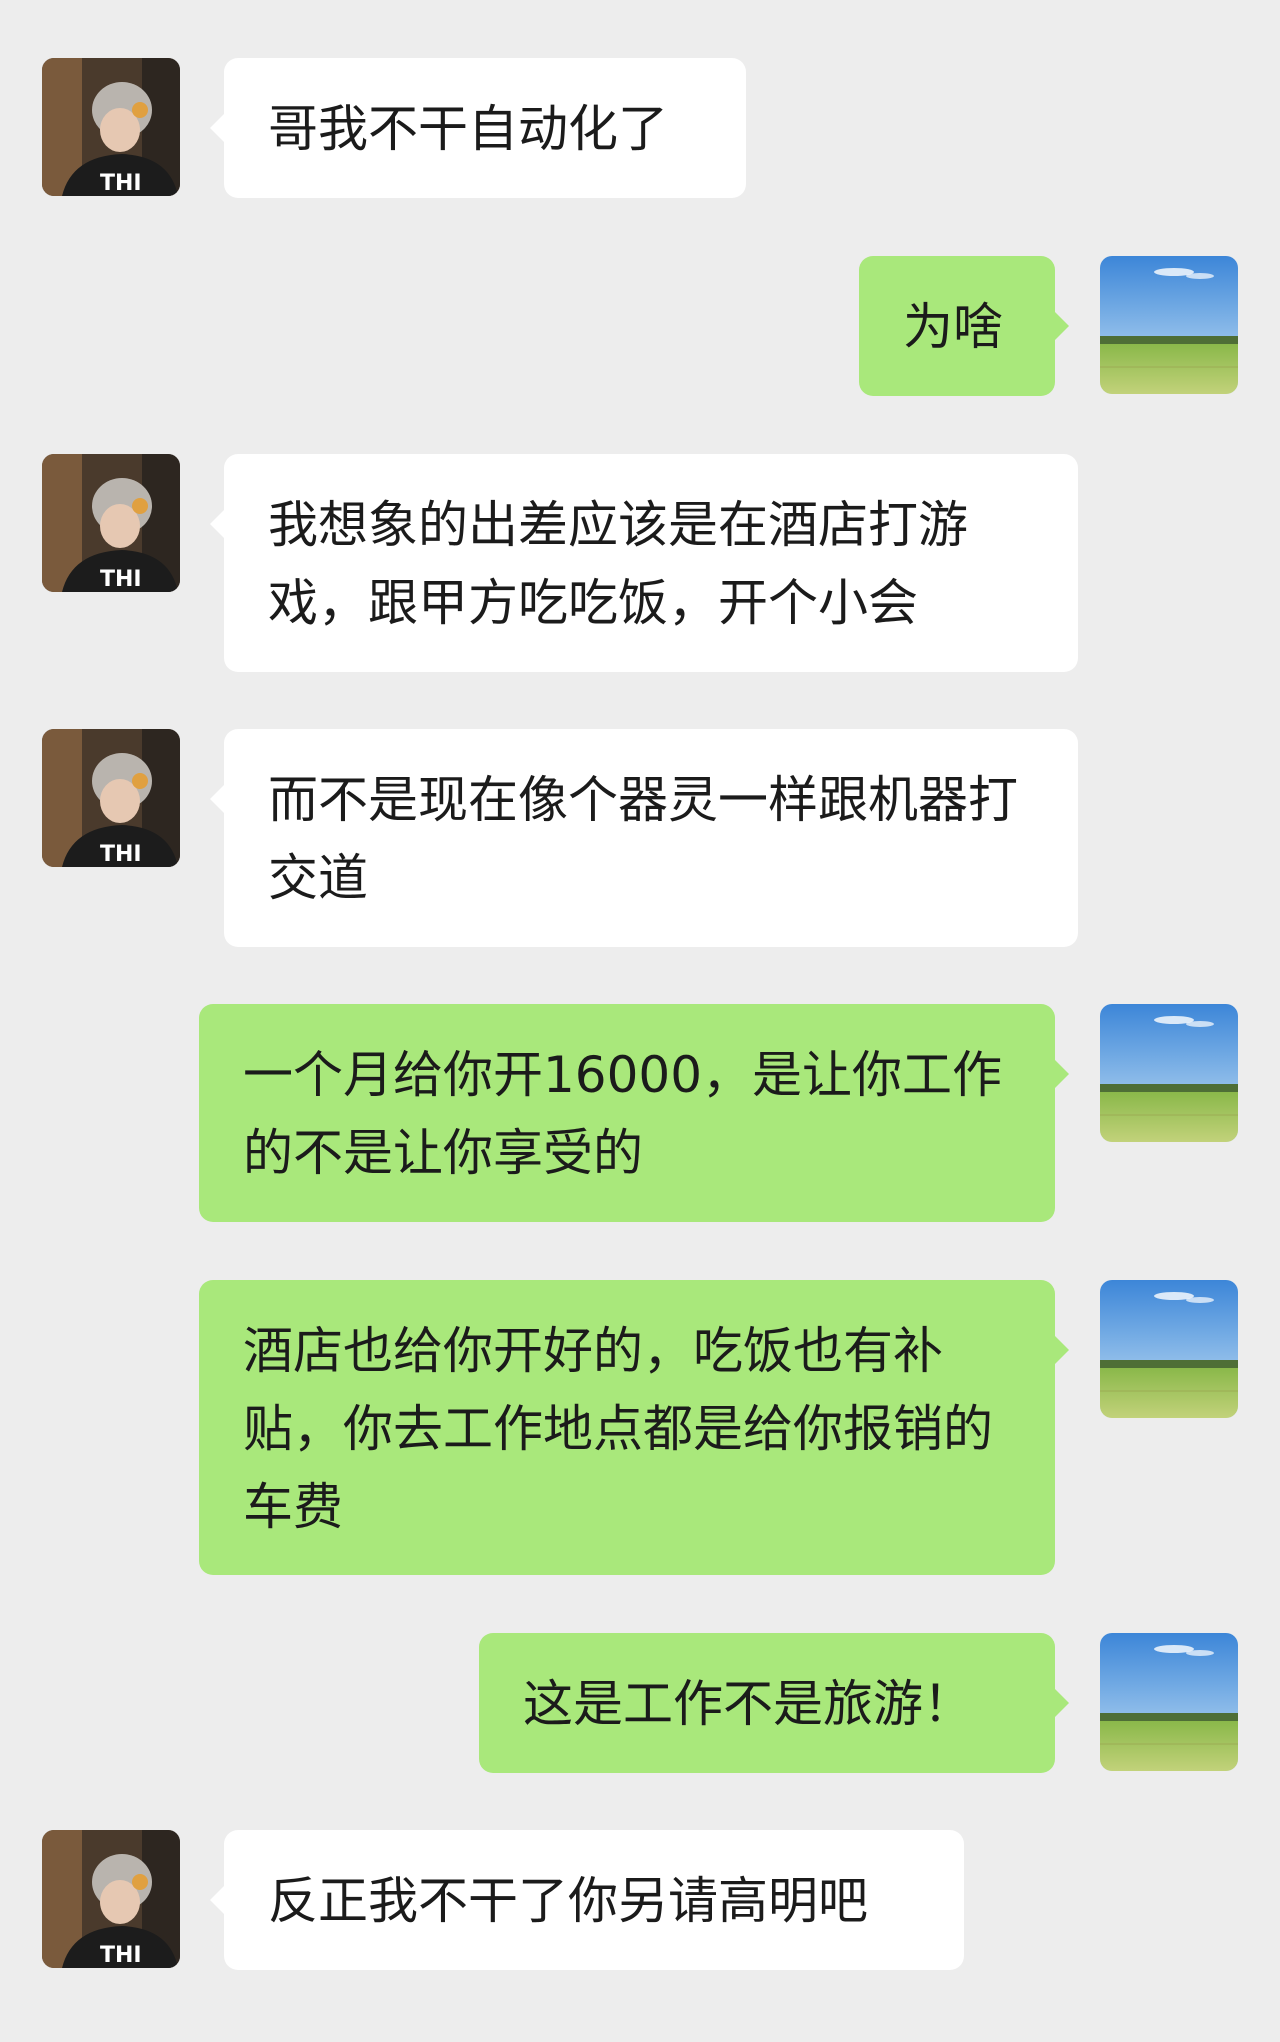  I want to click on message-row: 这是工作不是旅游！, so click(640, 1703).